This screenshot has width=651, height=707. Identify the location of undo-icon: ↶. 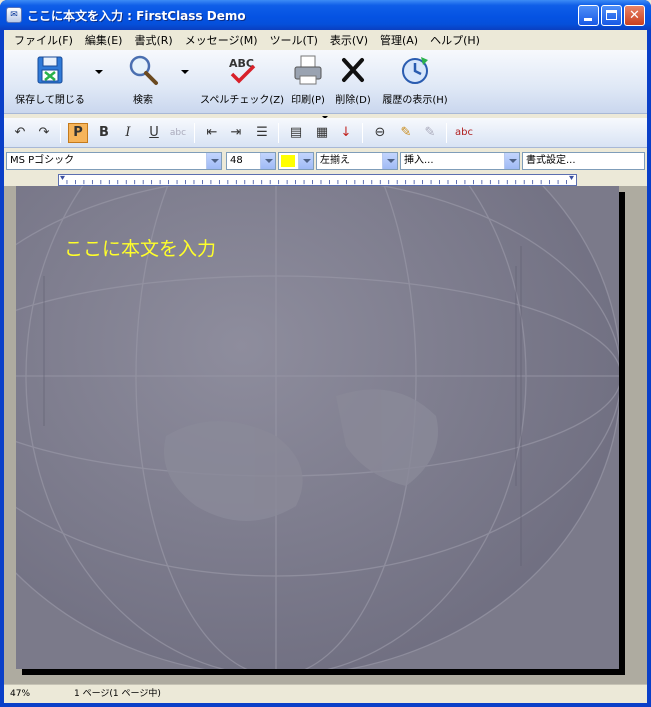
(20, 133).